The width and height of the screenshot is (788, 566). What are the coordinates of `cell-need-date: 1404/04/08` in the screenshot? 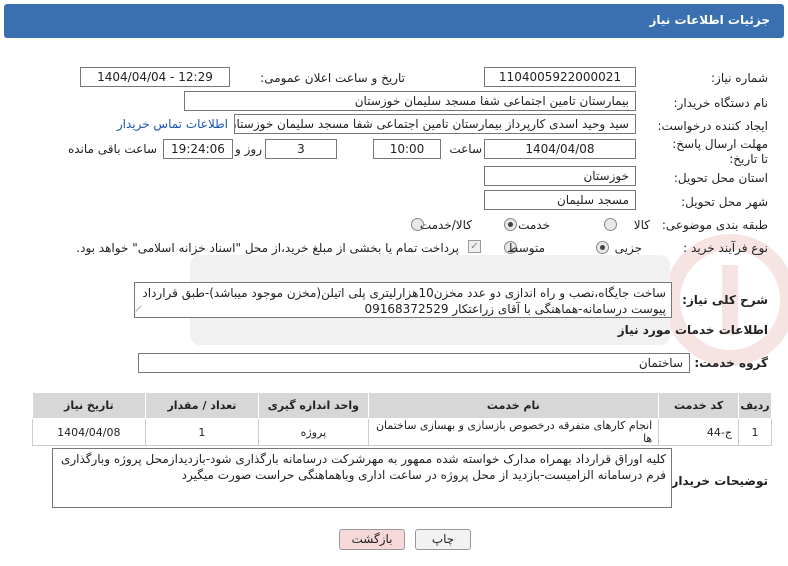 It's located at (89, 432).